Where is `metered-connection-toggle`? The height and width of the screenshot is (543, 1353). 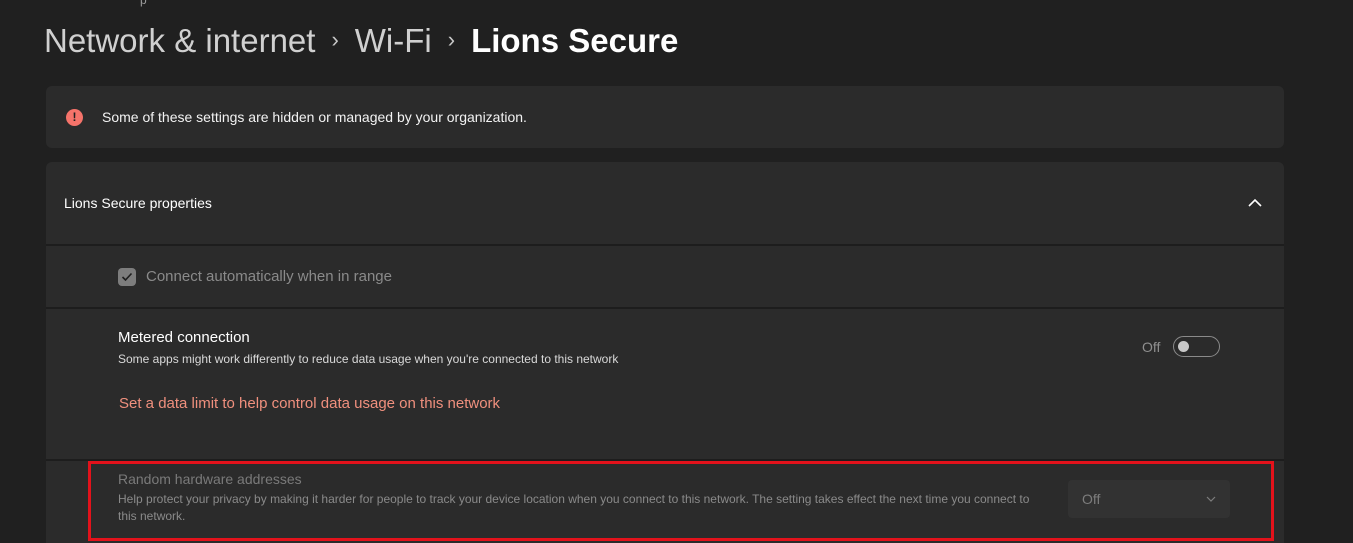 metered-connection-toggle is located at coordinates (1197, 346).